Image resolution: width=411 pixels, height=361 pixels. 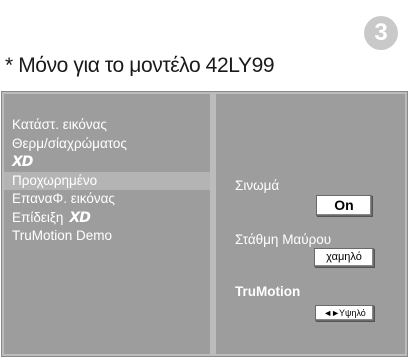 I want to click on menu-item-label: ΕπαναΦ. εικόνας, so click(x=63, y=198).